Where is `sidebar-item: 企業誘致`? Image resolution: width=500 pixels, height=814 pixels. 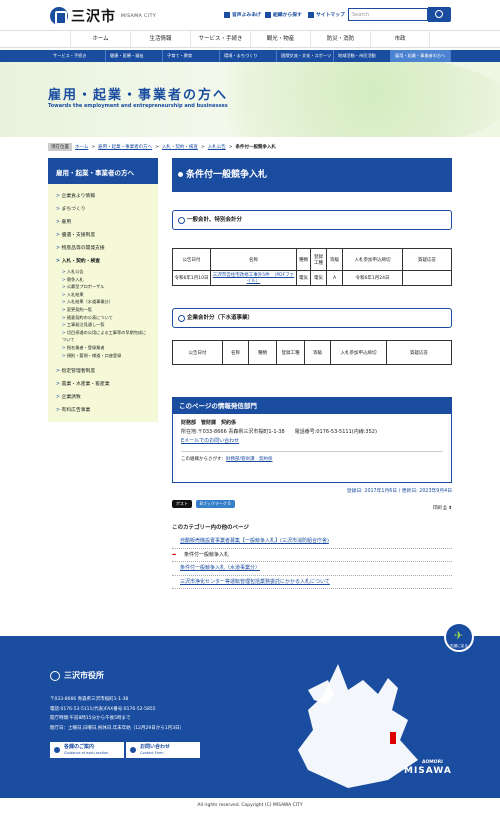 sidebar-item: 企業誘致 is located at coordinates (103, 397).